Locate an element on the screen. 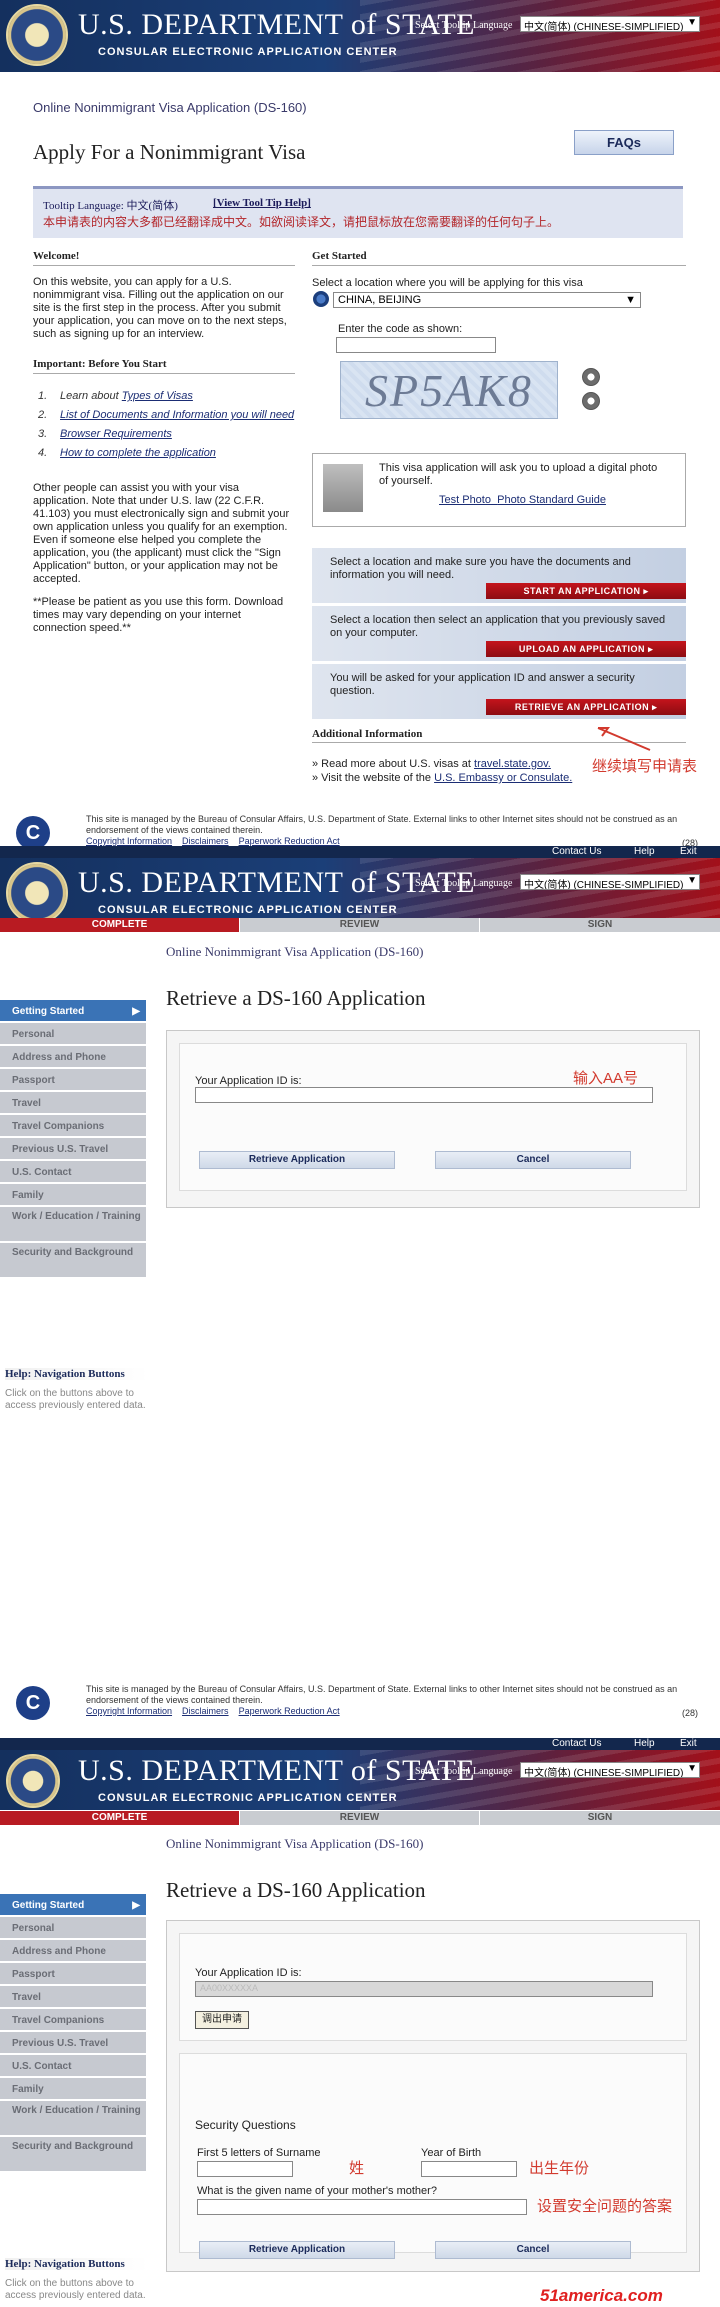 The image size is (720, 2307). birth-year-input is located at coordinates (469, 2169).